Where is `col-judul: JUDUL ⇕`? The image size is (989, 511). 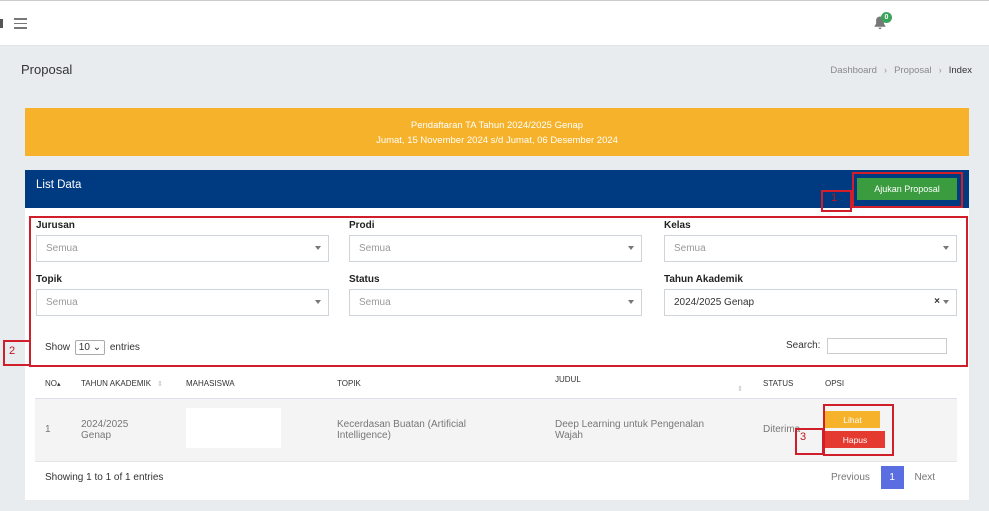 col-judul: JUDUL ⇕ is located at coordinates (649, 384).